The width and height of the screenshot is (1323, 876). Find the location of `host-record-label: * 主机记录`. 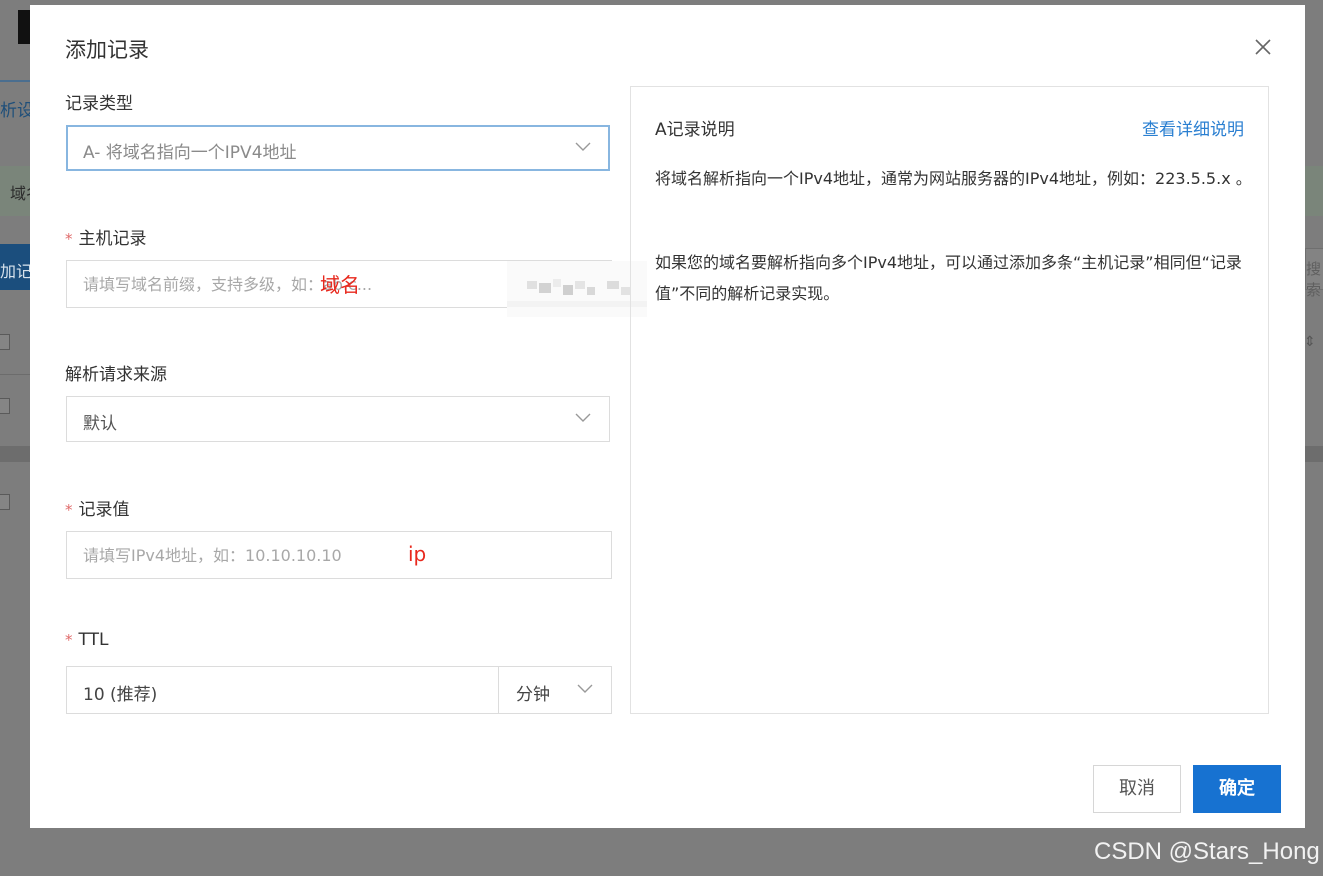

host-record-label: * 主机记录 is located at coordinates (106, 239).